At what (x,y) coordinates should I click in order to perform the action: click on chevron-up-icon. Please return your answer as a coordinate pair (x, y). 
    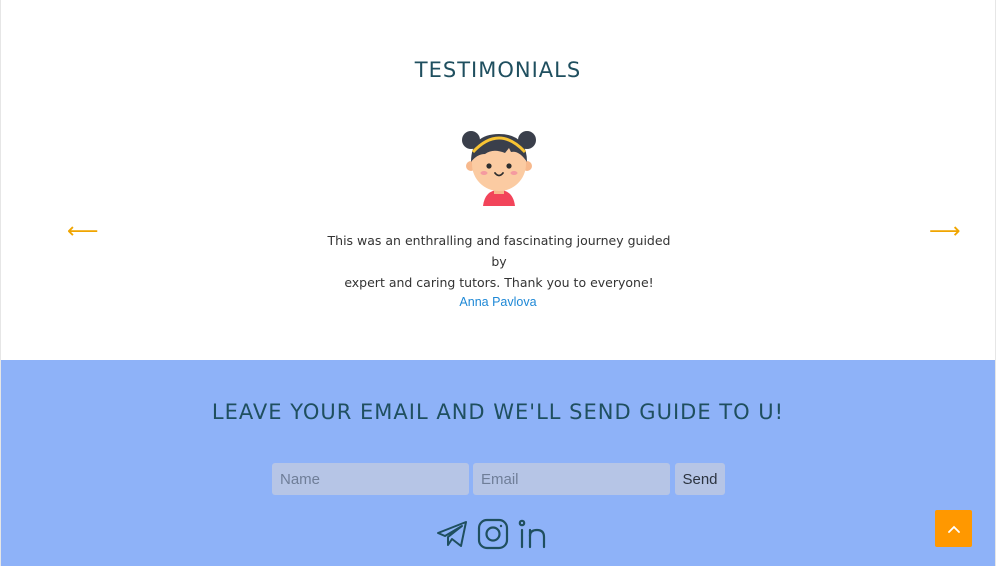
    Looking at the image, I should click on (953, 529).